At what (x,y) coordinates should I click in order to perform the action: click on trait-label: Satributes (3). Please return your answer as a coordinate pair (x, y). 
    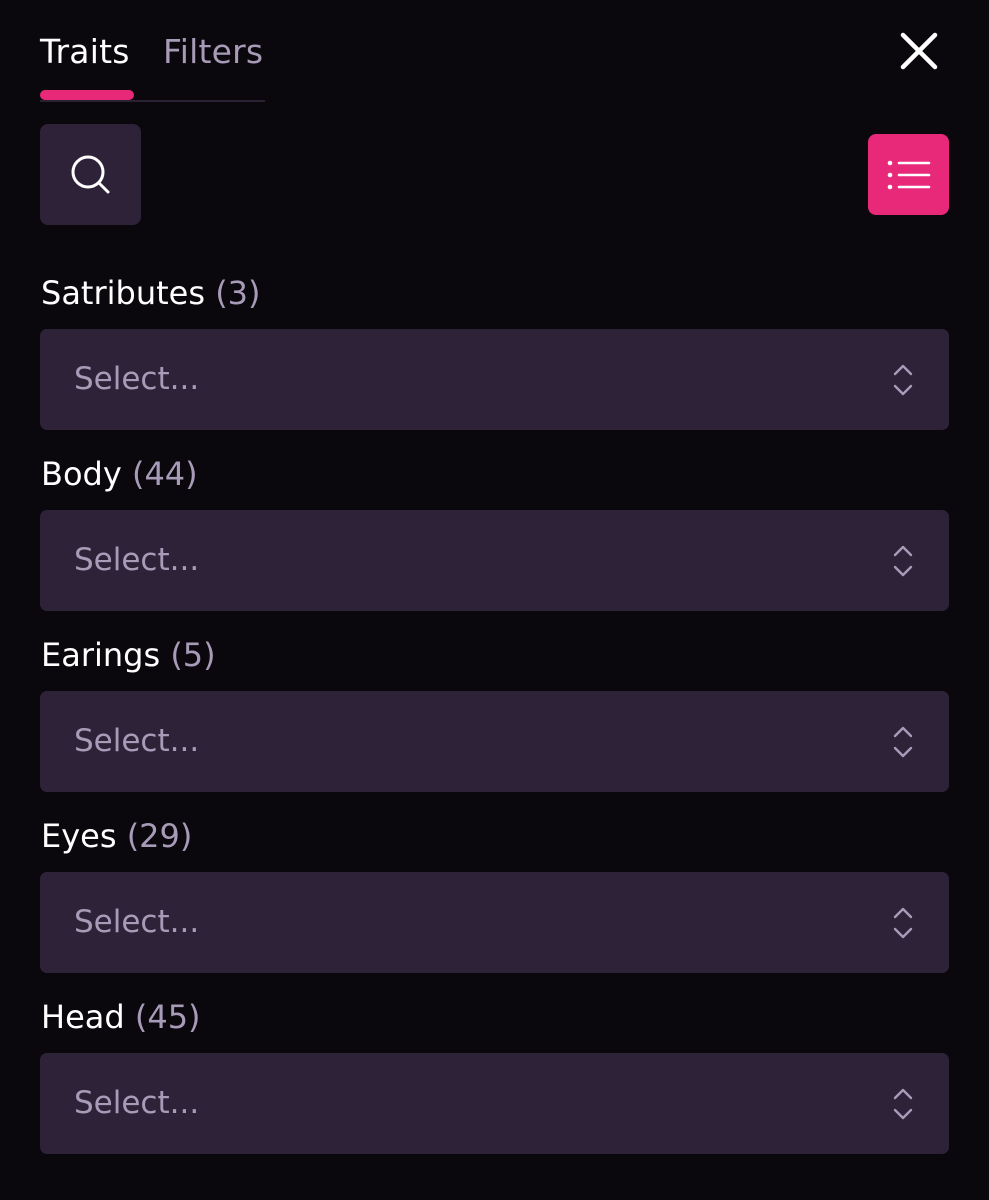
    Looking at the image, I should click on (151, 293).